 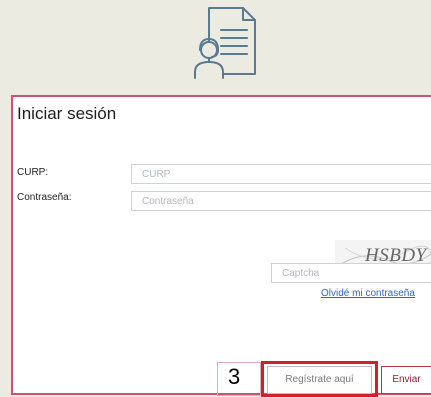 I want to click on password-input: Contraseña, so click(x=281, y=201).